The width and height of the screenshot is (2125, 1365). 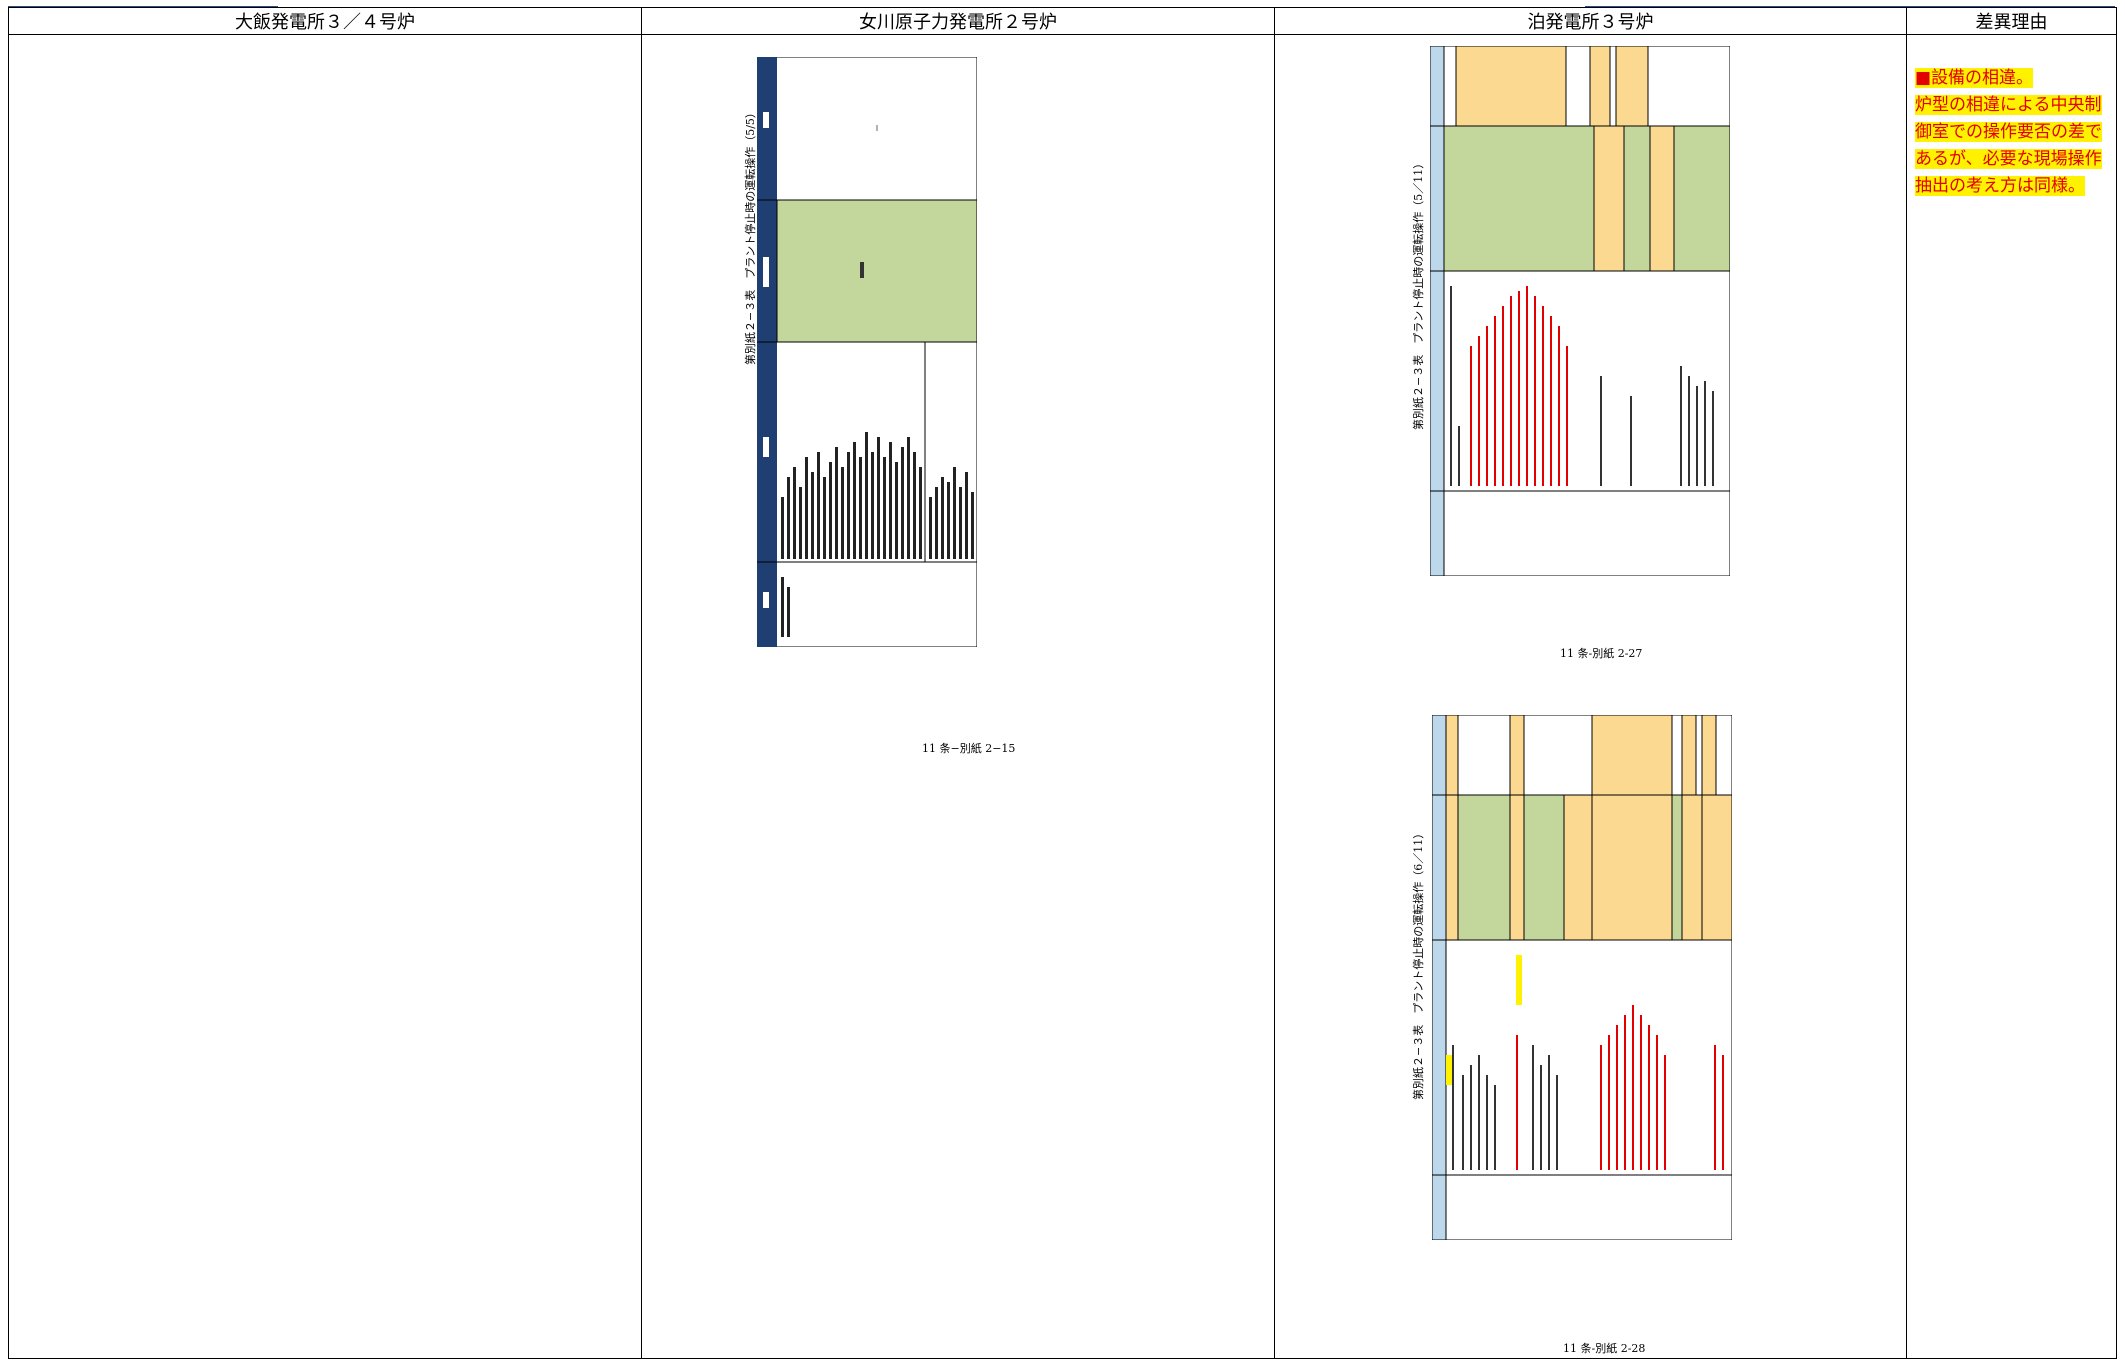 What do you see at coordinates (2000, 186) in the screenshot?
I see `reason-line-5: 抽出の考え方は同様。` at bounding box center [2000, 186].